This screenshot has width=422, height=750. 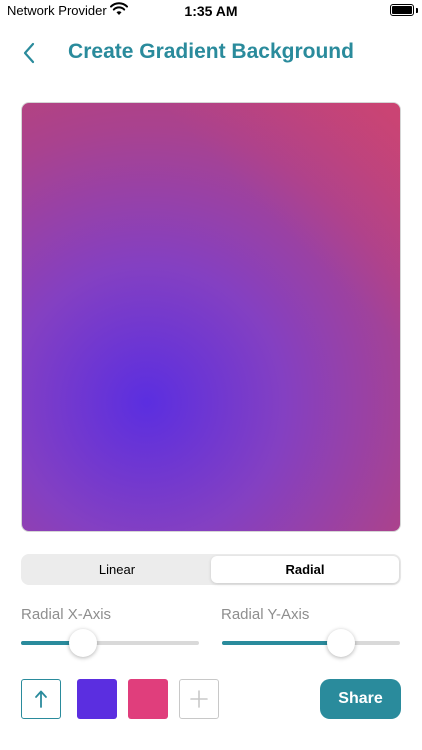 What do you see at coordinates (265, 614) in the screenshot?
I see `radial-y-label: Radial Y-Axis` at bounding box center [265, 614].